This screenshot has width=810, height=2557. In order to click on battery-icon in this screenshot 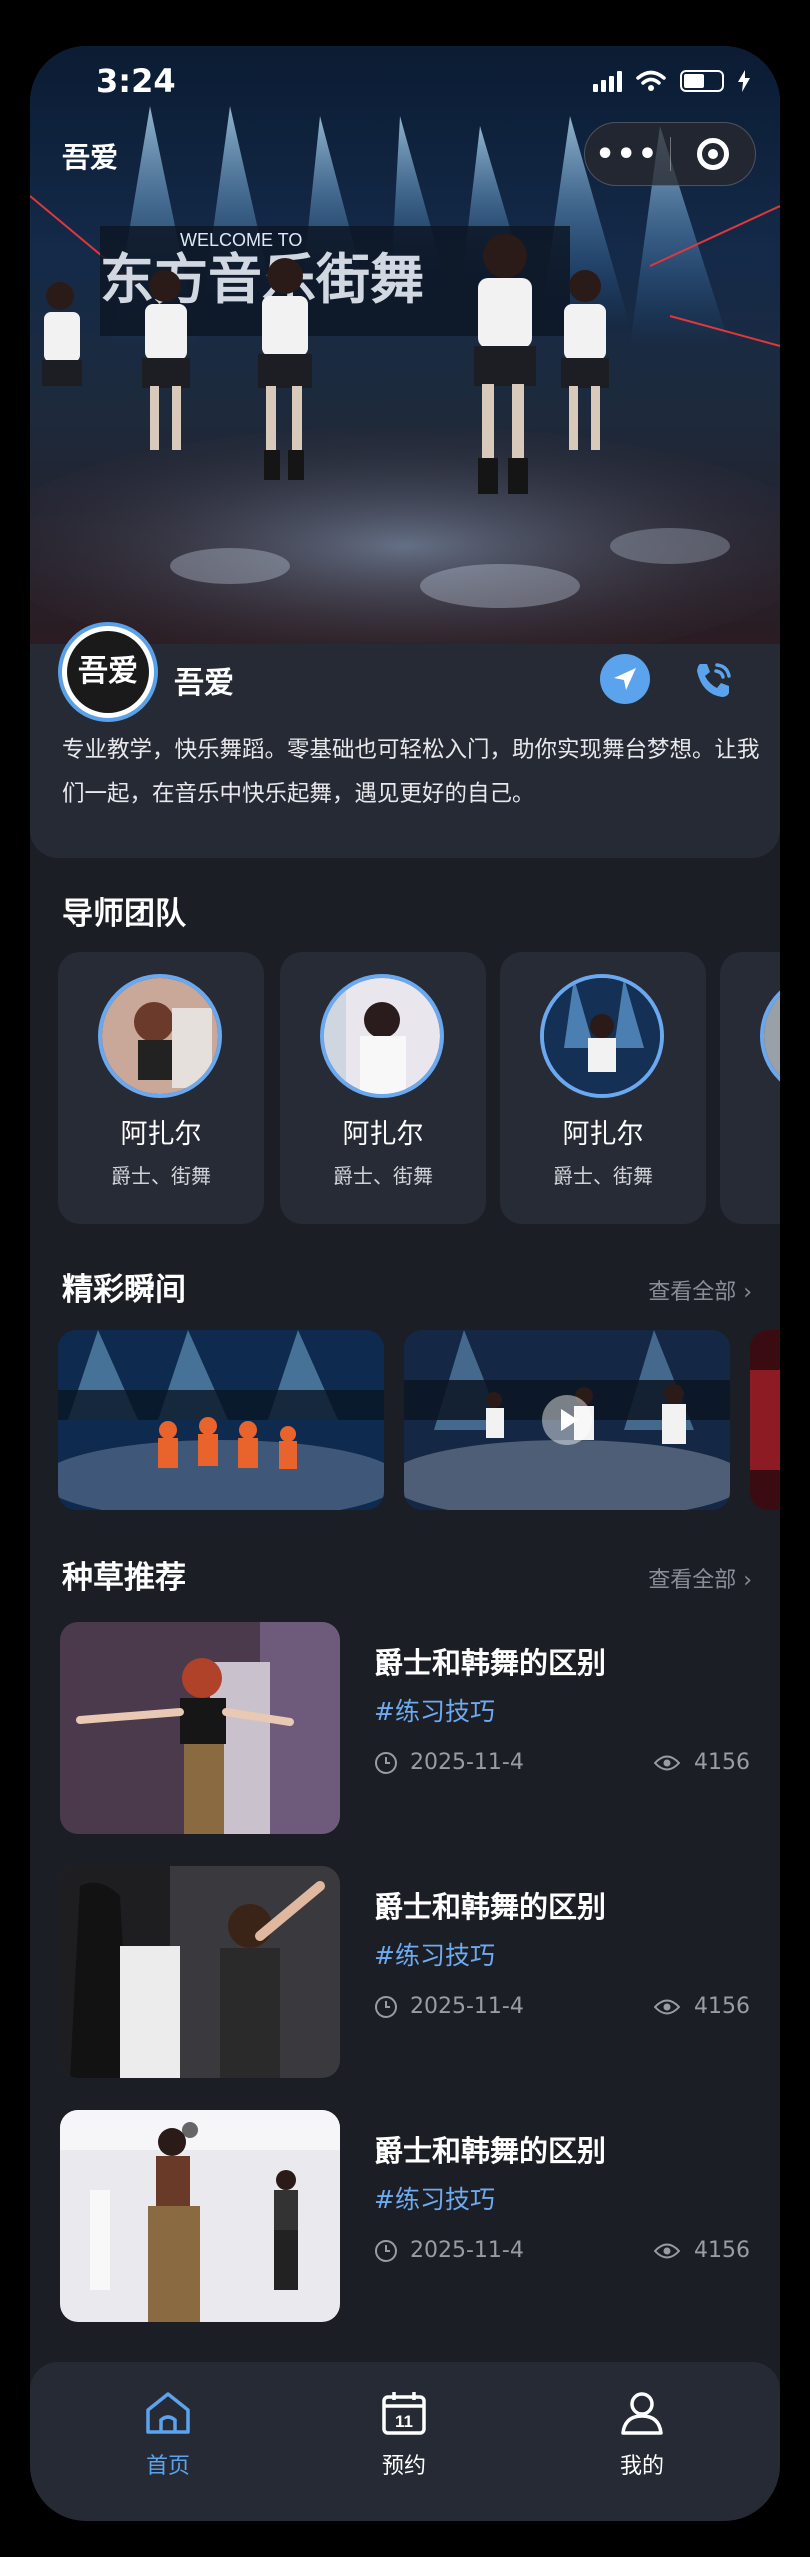, I will do `click(702, 81)`.